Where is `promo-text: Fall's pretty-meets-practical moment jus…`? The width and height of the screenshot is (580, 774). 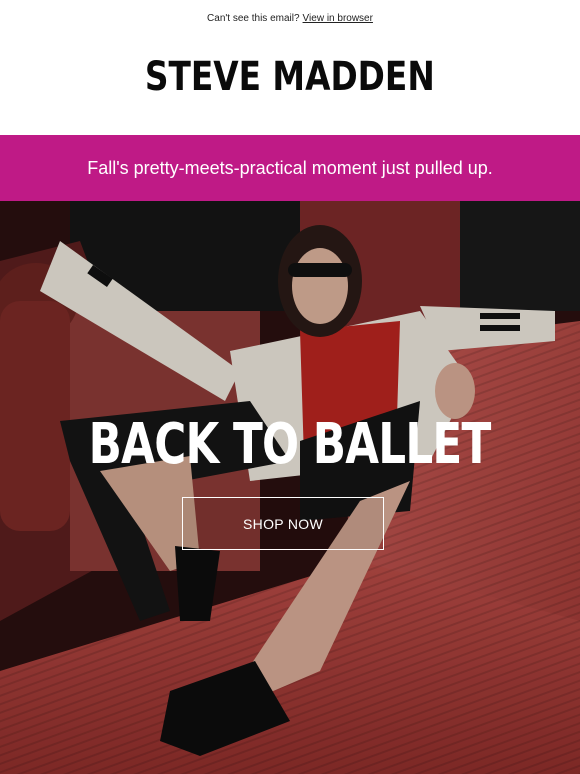 promo-text: Fall's pretty-meets-practical moment jus… is located at coordinates (290, 167).